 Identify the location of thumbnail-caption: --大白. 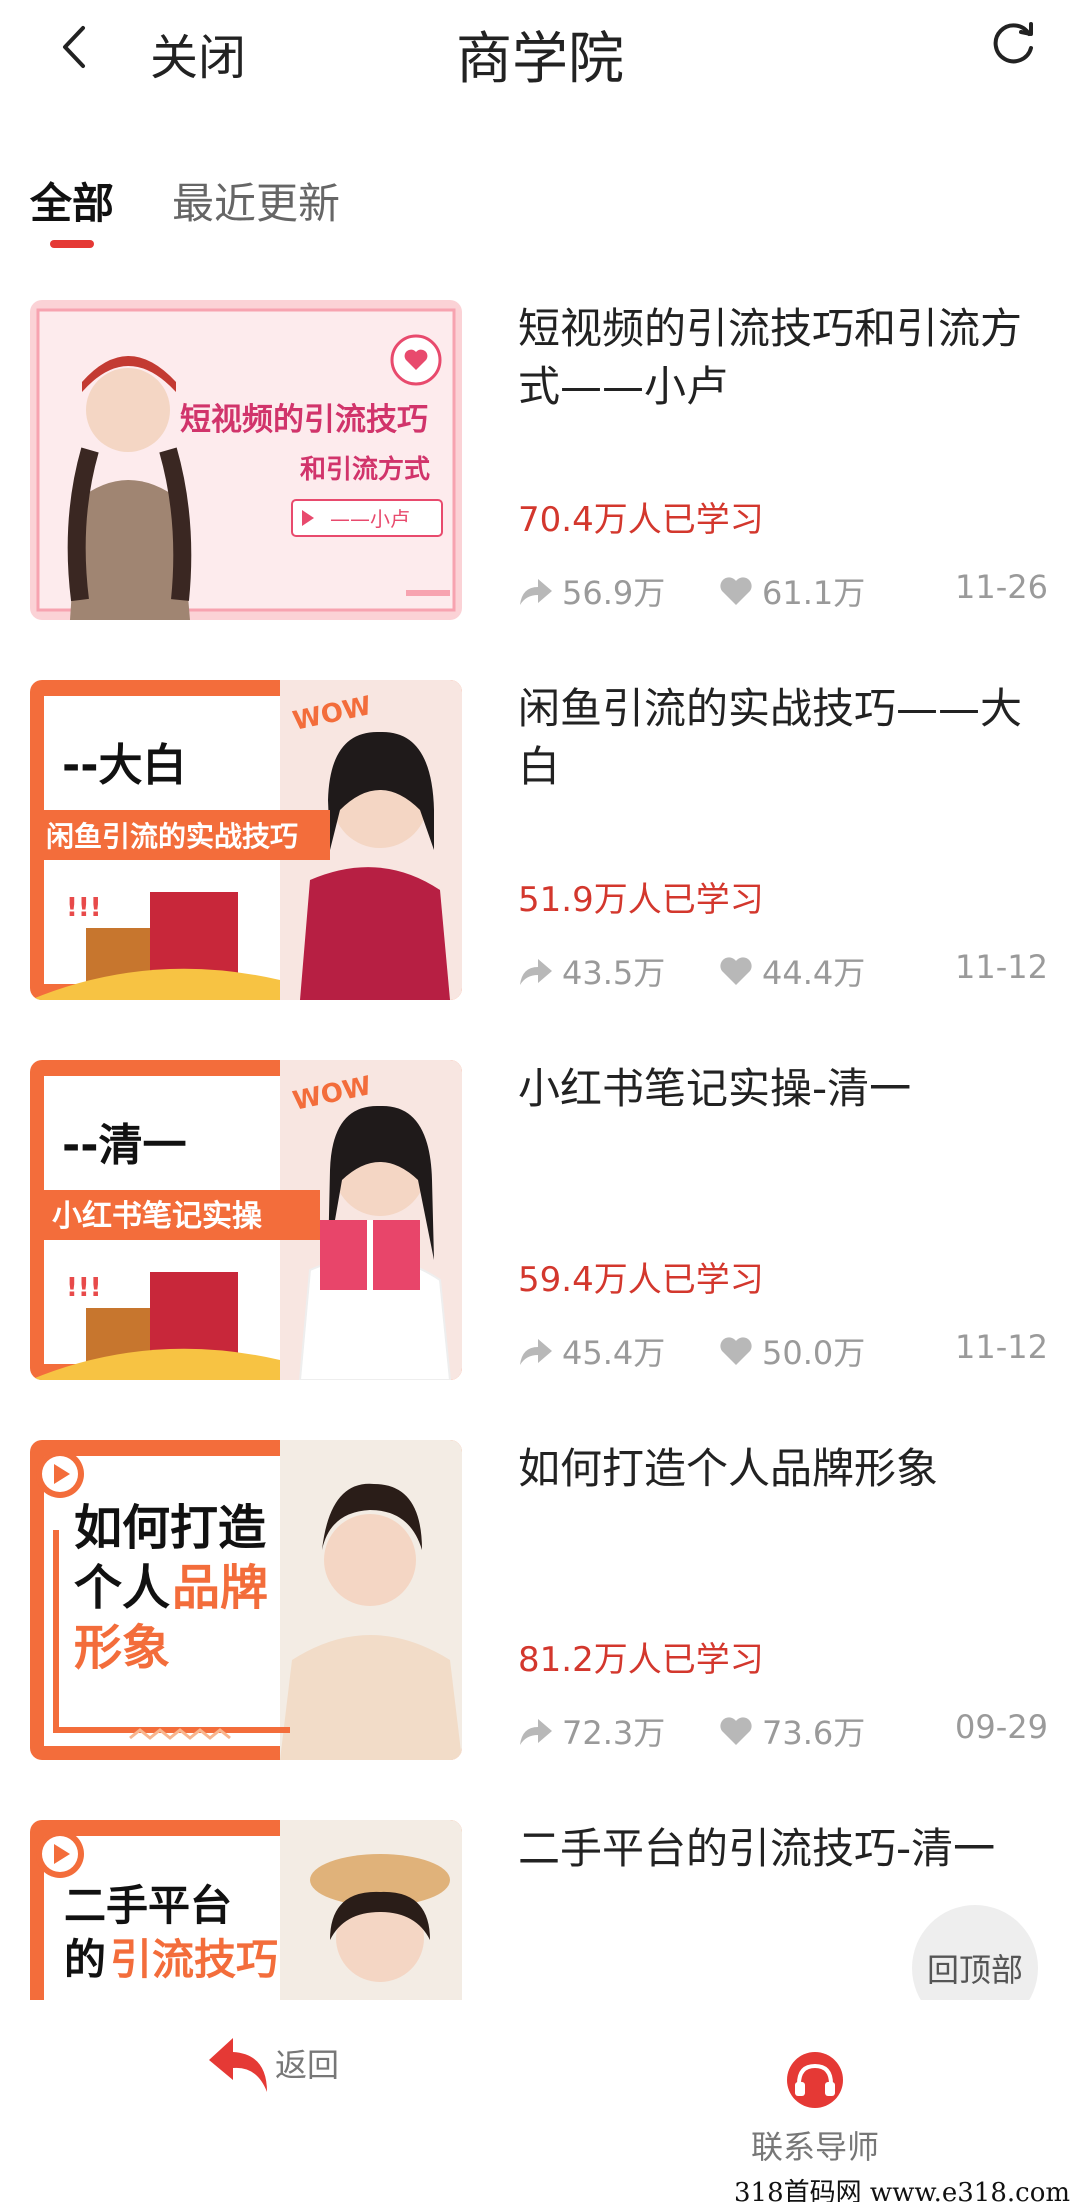
(124, 765).